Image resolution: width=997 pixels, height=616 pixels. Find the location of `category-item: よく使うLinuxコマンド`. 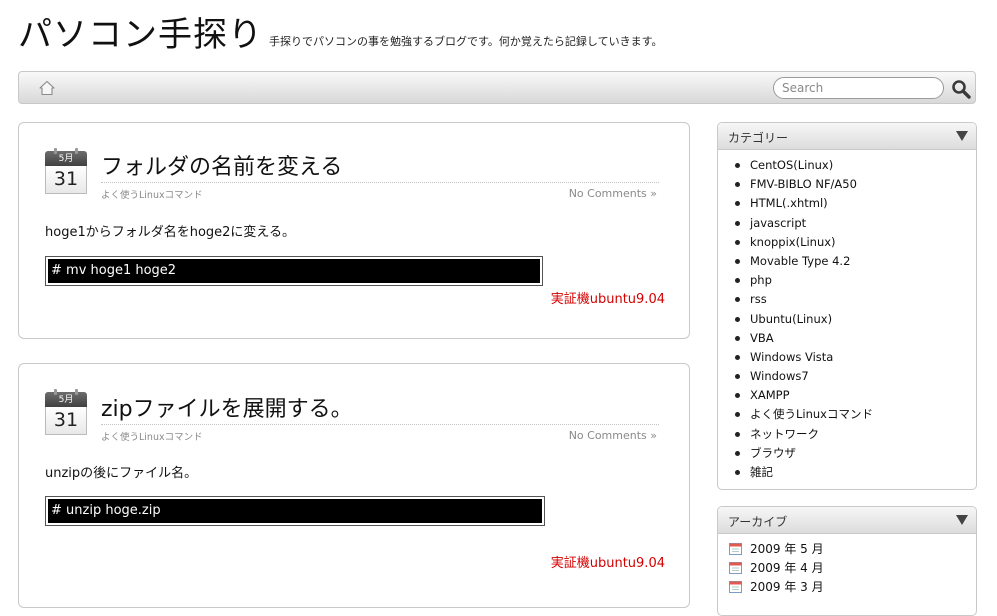

category-item: よく使うLinuxコマンド is located at coordinates (847, 414).